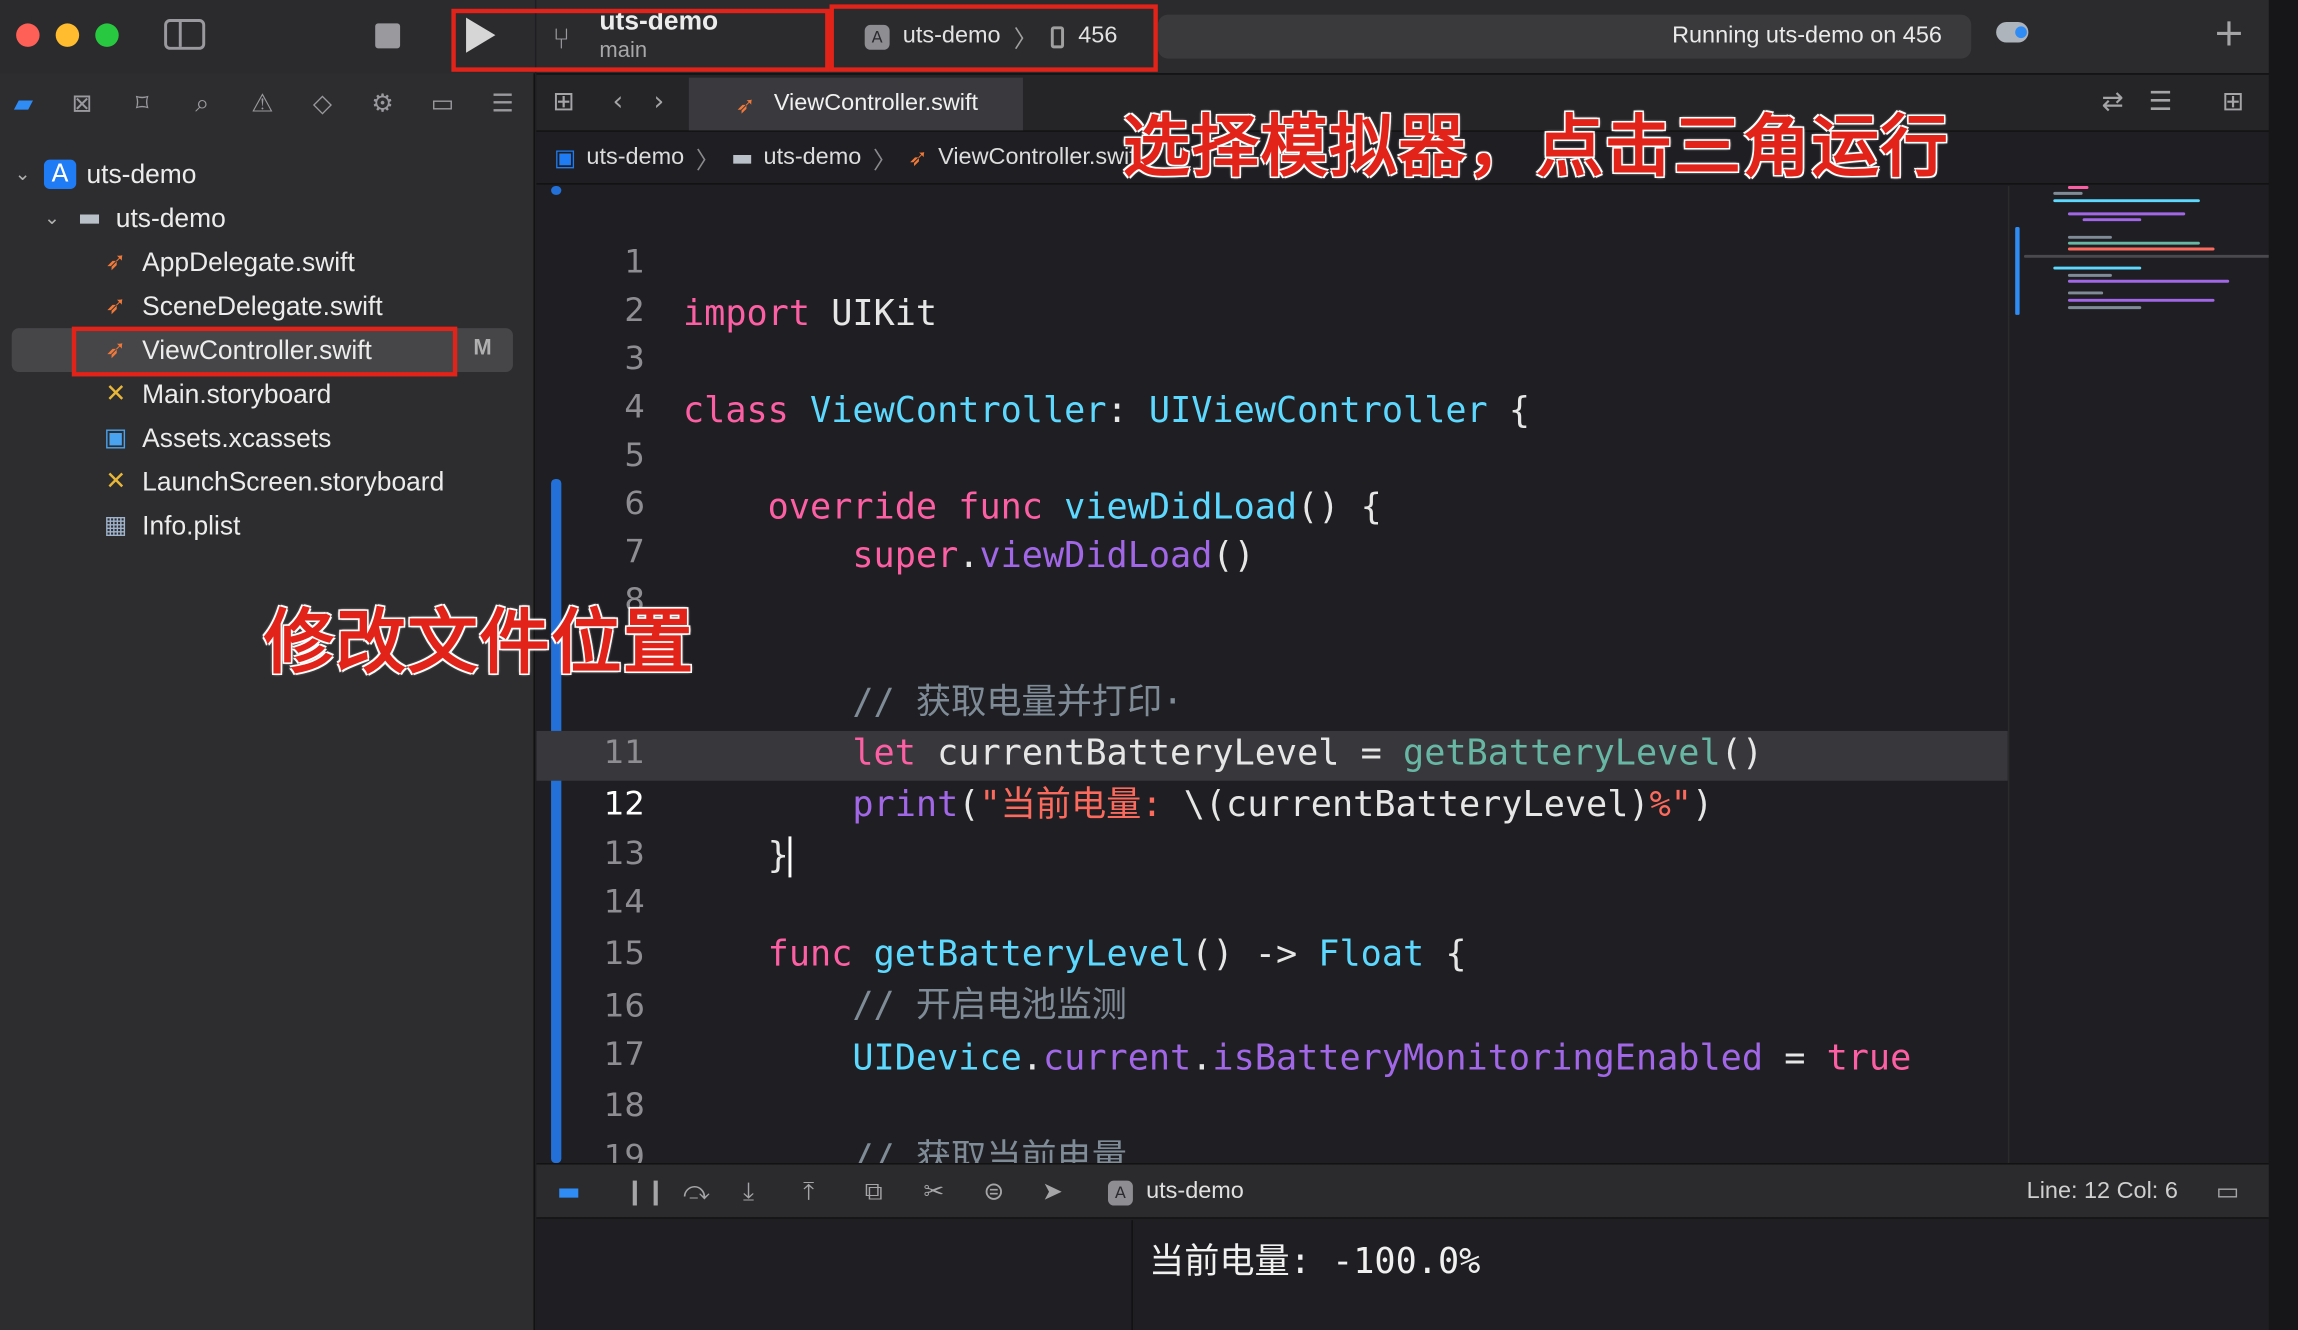 This screenshot has height=1330, width=2298. What do you see at coordinates (89, 218) in the screenshot?
I see `folder-icon: ▬` at bounding box center [89, 218].